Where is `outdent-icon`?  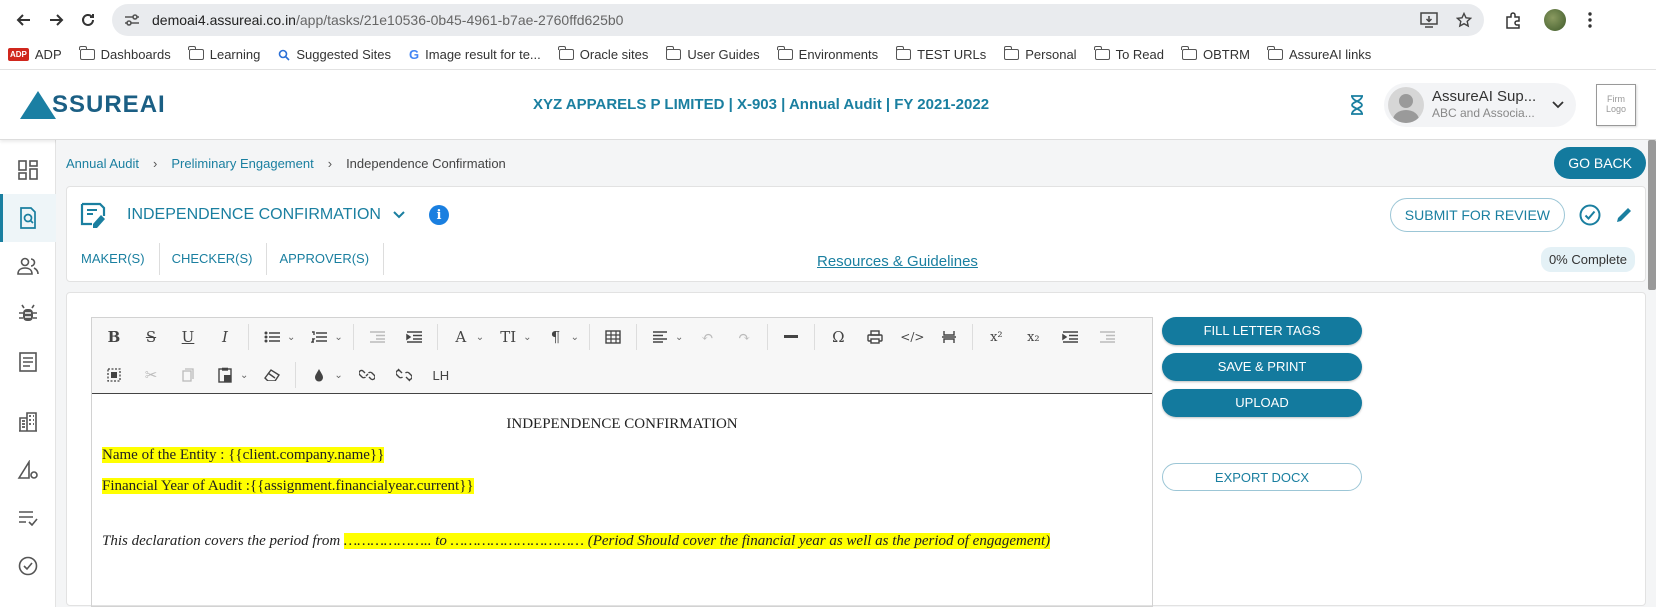 outdent-icon is located at coordinates (377, 337).